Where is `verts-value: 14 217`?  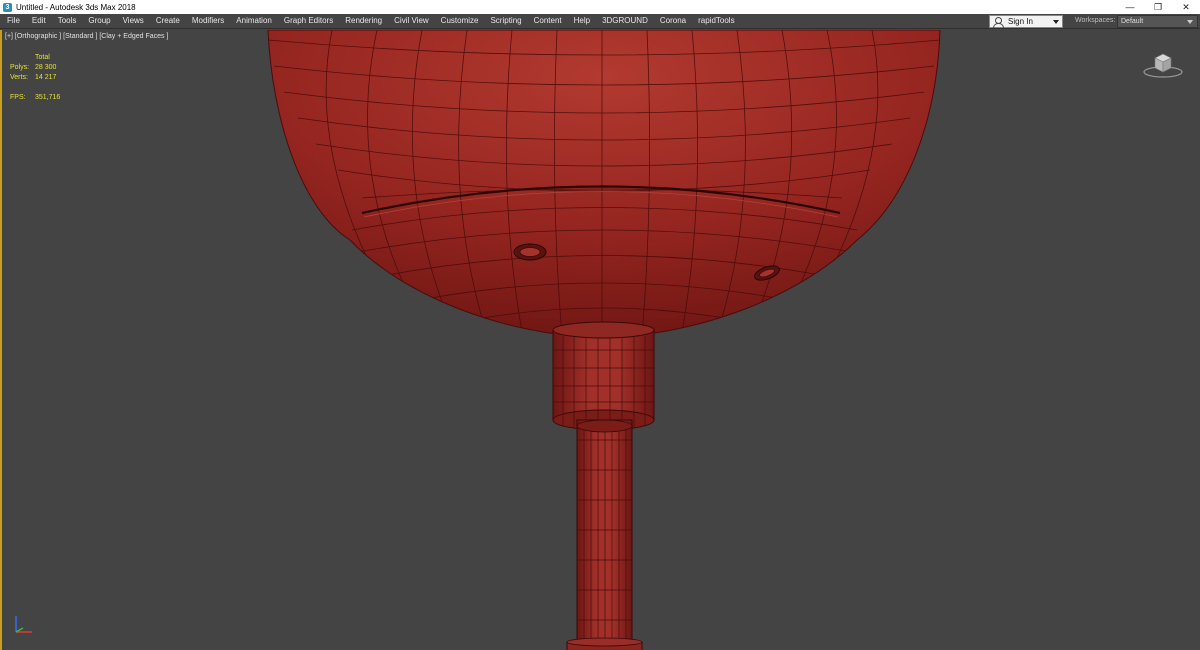
verts-value: 14 217 is located at coordinates (46, 77).